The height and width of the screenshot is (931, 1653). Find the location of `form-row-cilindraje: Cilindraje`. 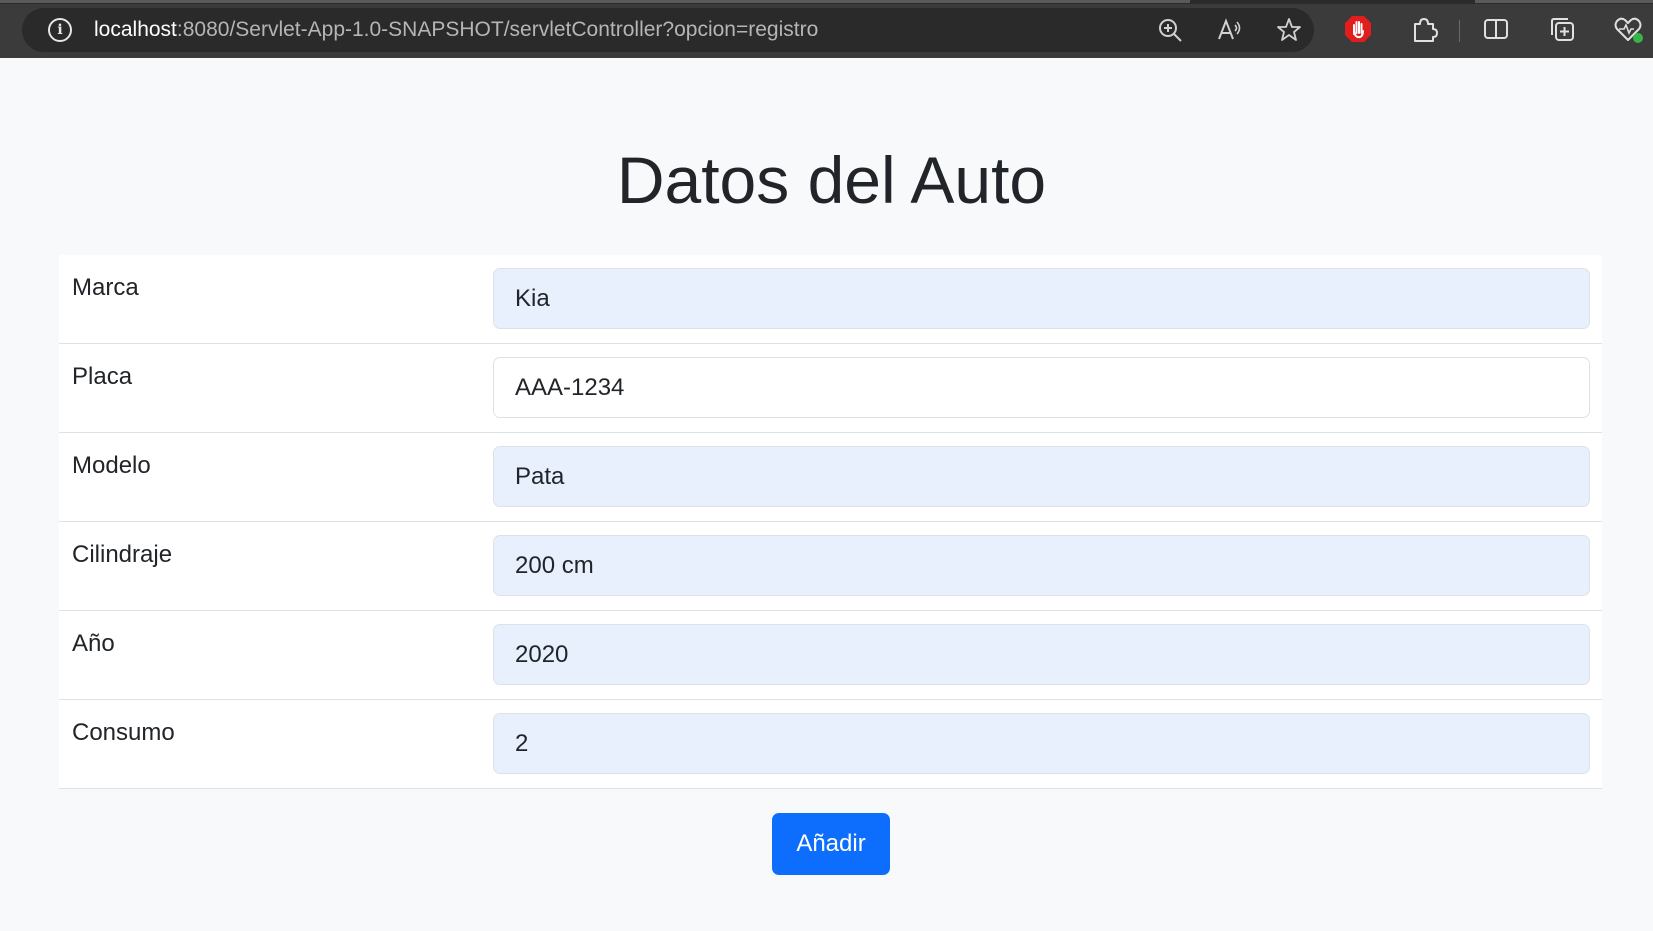

form-row-cilindraje: Cilindraje is located at coordinates (830, 566).